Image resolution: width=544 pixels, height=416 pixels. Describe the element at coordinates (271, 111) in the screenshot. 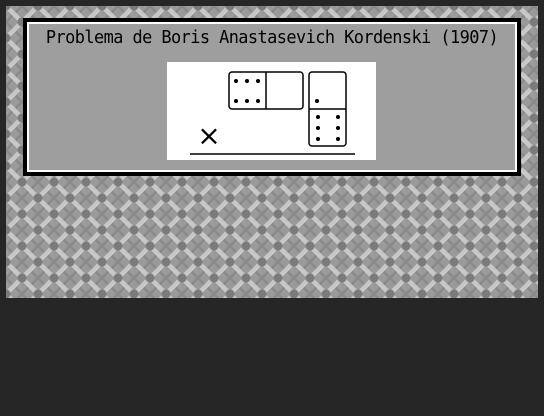

I see `domino-puzzle-area: ×` at that location.